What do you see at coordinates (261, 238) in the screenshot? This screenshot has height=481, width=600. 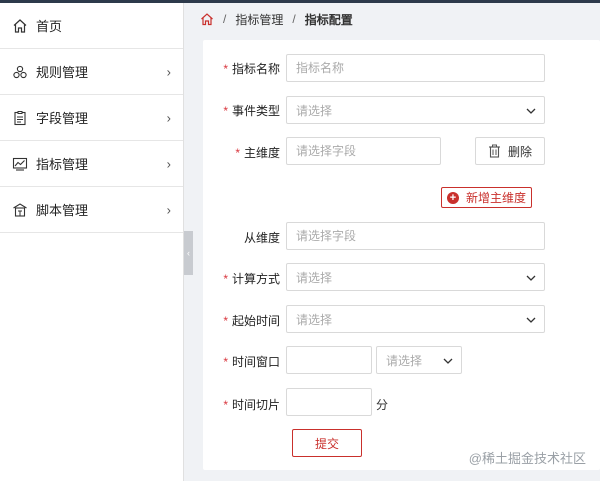 I see `sub-dimension-label: 从维度` at bounding box center [261, 238].